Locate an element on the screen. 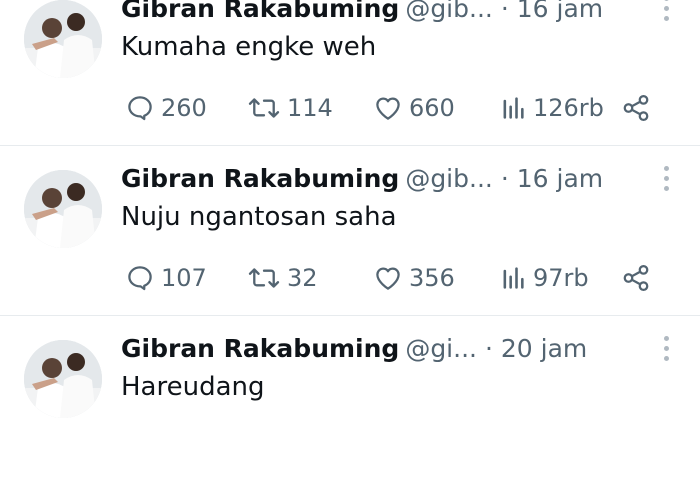 The height and width of the screenshot is (494, 700). reply-button: 260 is located at coordinates (166, 108).